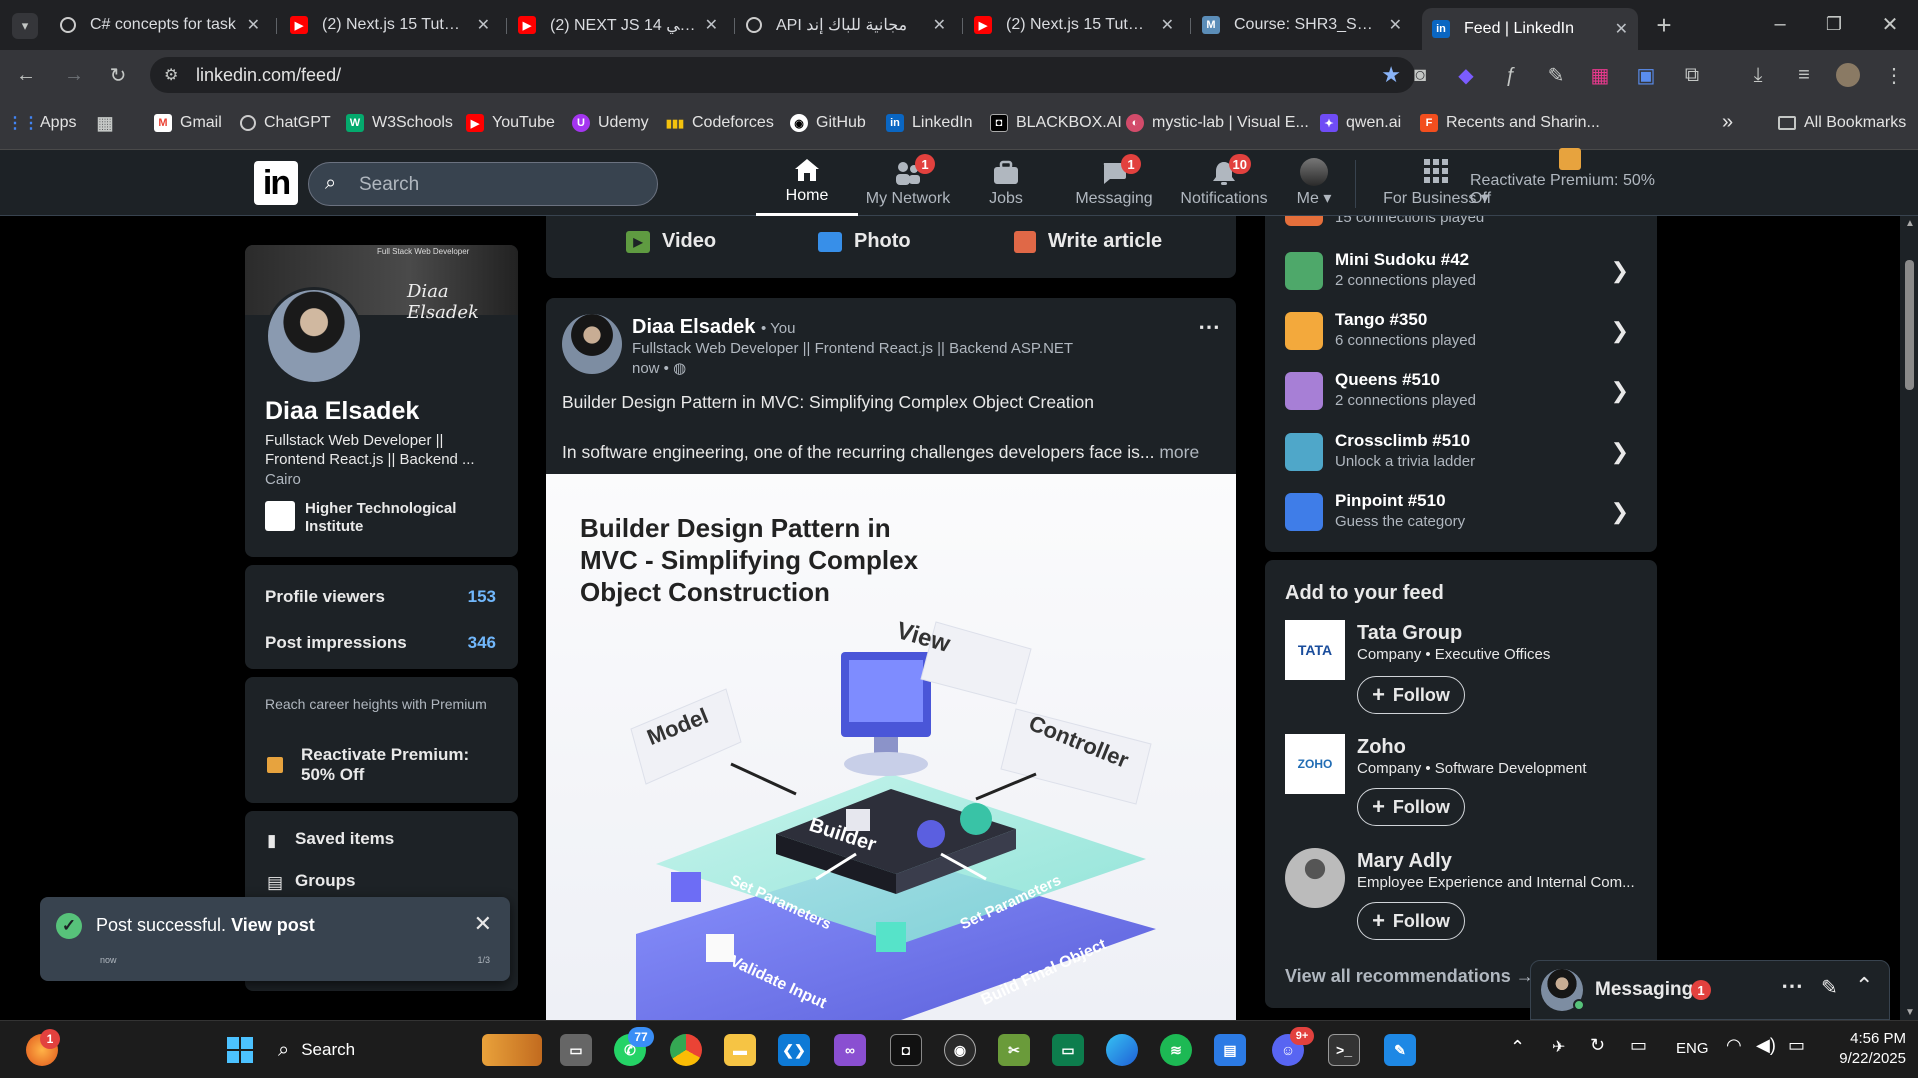 This screenshot has height=1078, width=1918. Describe the element at coordinates (713, 327) in the screenshot. I see `post-author: Diaa Elsadek • You` at that location.